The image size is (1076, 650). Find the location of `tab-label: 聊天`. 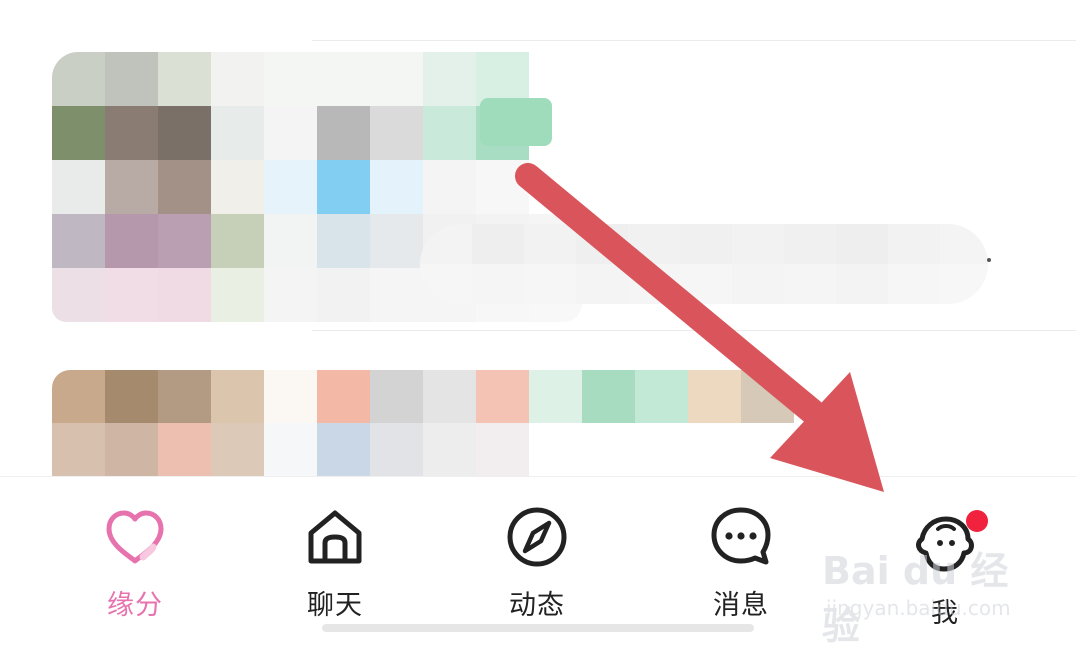

tab-label: 聊天 is located at coordinates (335, 605).